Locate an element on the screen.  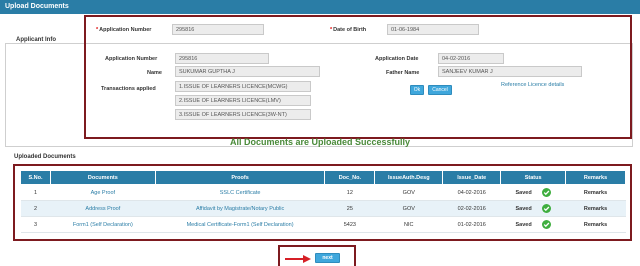
success-message: All Documents are Uploaded Successfully is located at coordinates (320, 142).